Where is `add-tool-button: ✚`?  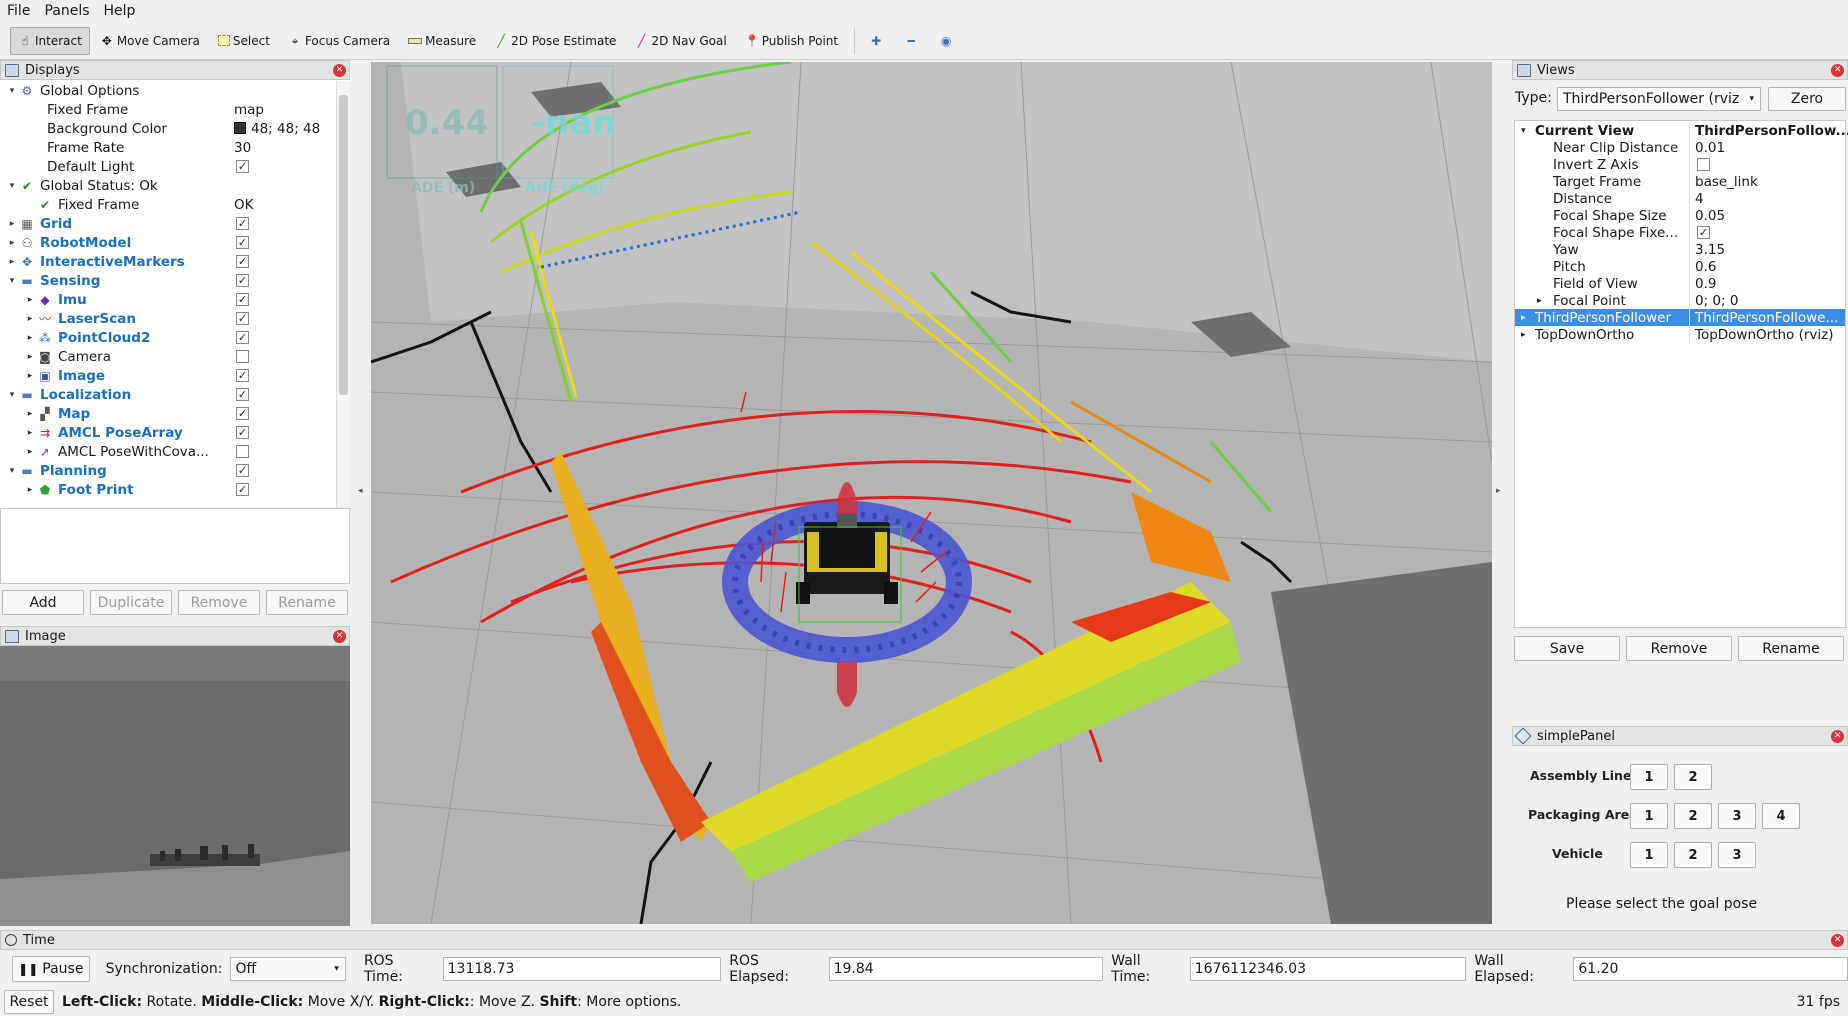
add-tool-button: ✚ is located at coordinates (877, 41).